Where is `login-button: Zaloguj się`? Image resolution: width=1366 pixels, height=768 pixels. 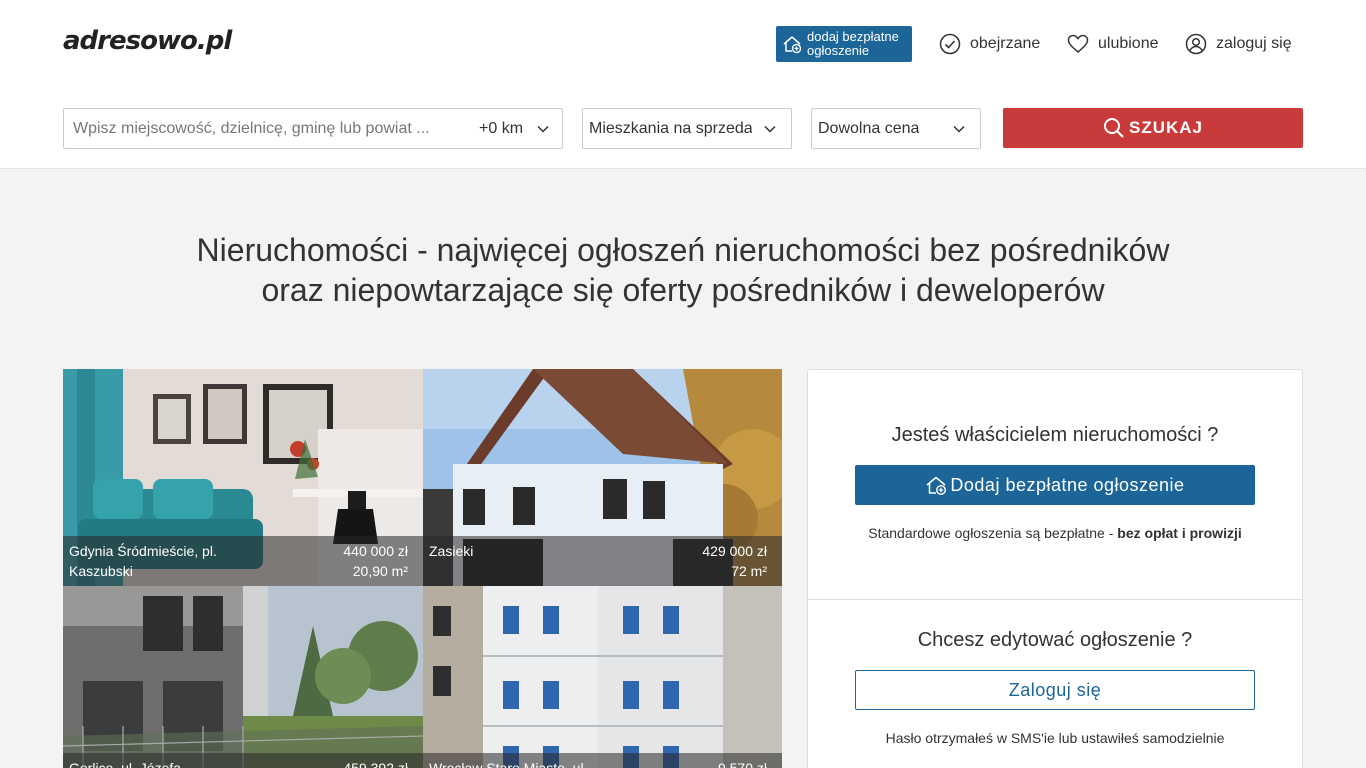
login-button: Zaloguj się is located at coordinates (1055, 690).